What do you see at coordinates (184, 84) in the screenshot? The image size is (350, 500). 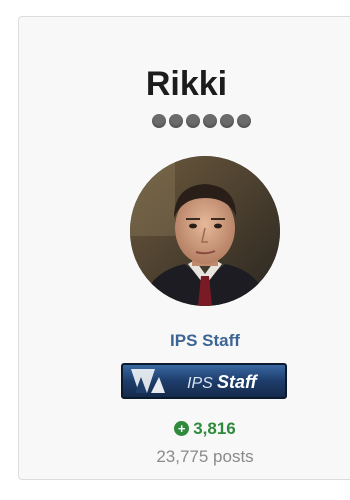 I see `user-name: Rikki` at bounding box center [184, 84].